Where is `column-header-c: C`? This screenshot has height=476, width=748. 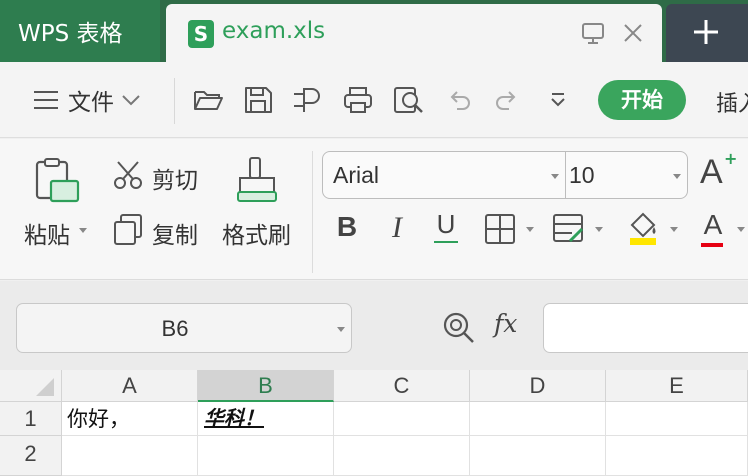 column-header-c: C is located at coordinates (402, 386).